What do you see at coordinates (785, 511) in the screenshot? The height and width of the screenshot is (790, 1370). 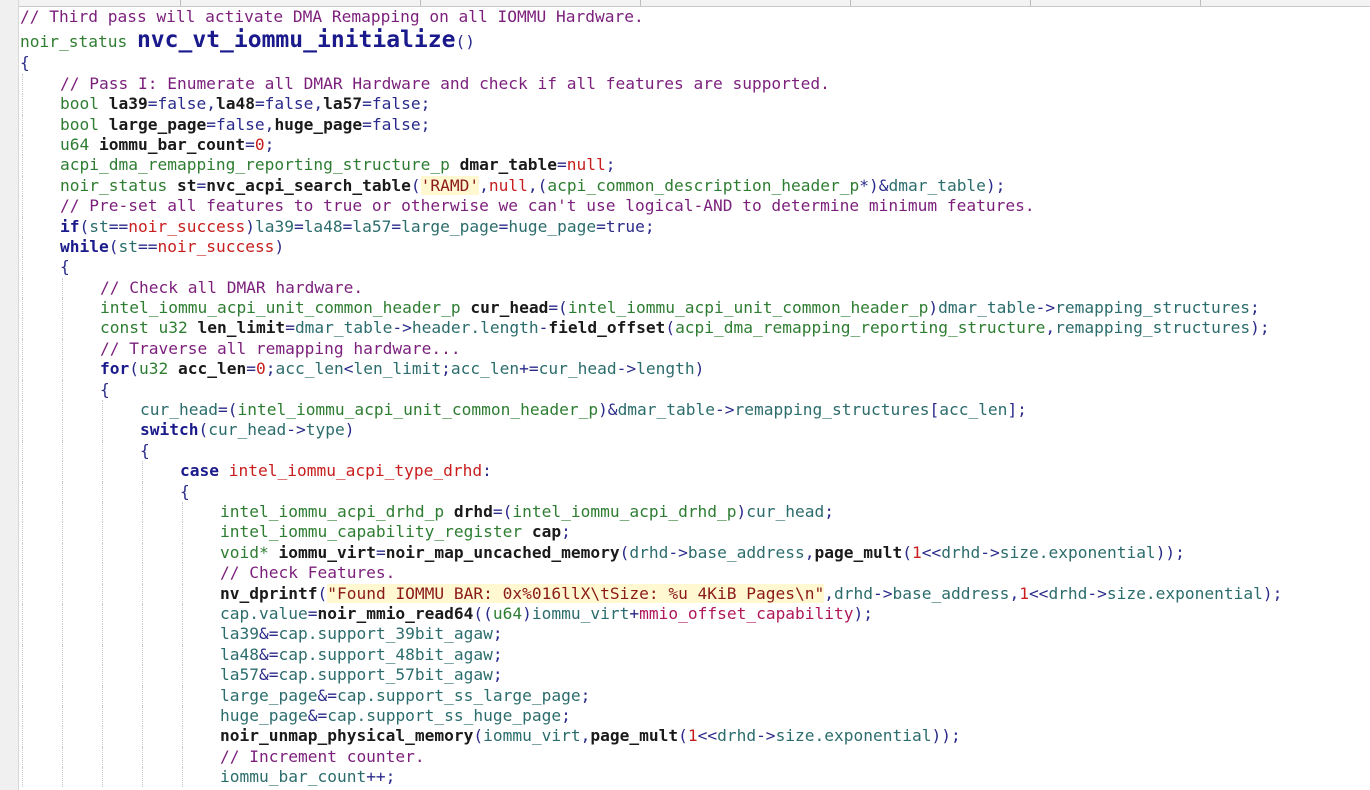 I see `code-token: cur_head` at bounding box center [785, 511].